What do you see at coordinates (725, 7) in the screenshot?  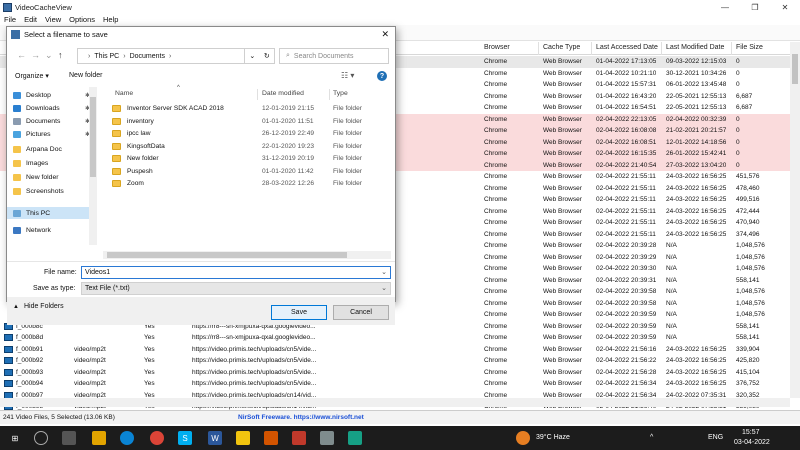 I see `minimize-button: —` at bounding box center [725, 7].